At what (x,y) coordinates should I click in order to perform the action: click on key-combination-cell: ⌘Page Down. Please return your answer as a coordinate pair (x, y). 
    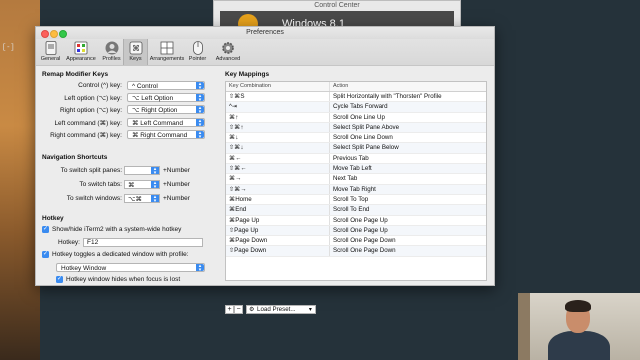
    Looking at the image, I should click on (278, 241).